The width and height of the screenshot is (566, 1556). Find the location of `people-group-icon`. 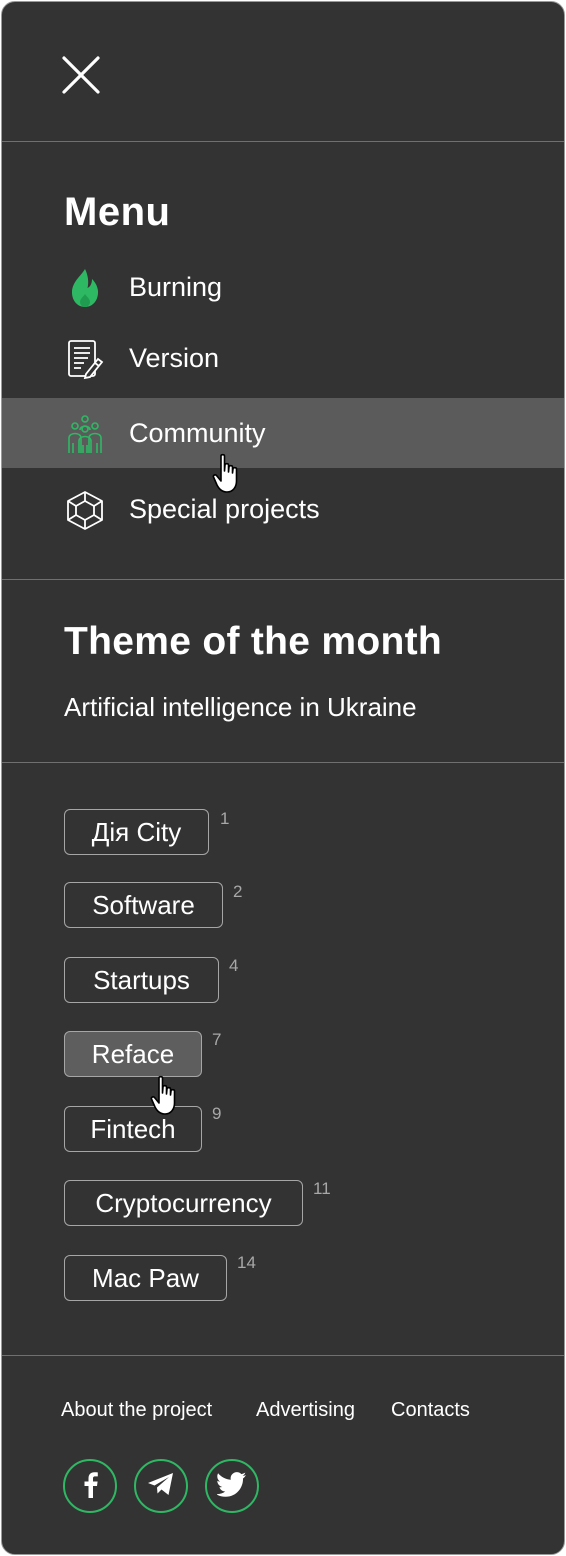

people-group-icon is located at coordinates (85, 434).